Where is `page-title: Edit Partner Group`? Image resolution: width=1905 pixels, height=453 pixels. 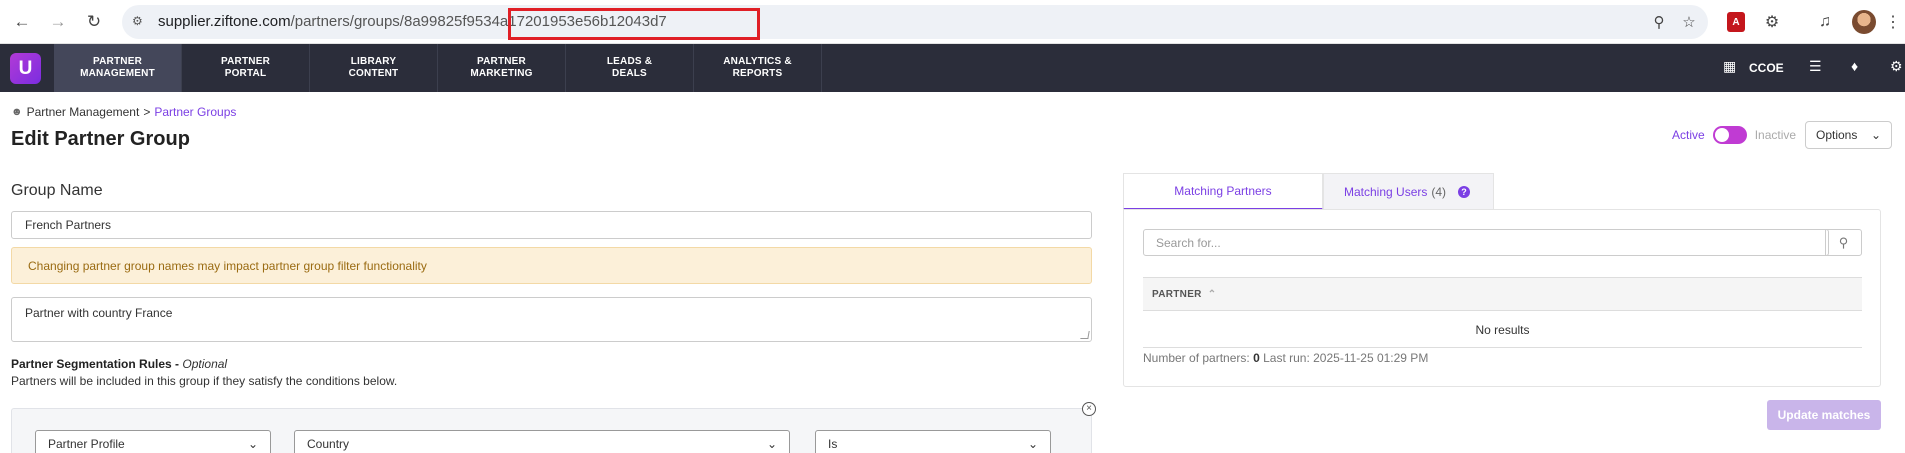 page-title: Edit Partner Group is located at coordinates (100, 139).